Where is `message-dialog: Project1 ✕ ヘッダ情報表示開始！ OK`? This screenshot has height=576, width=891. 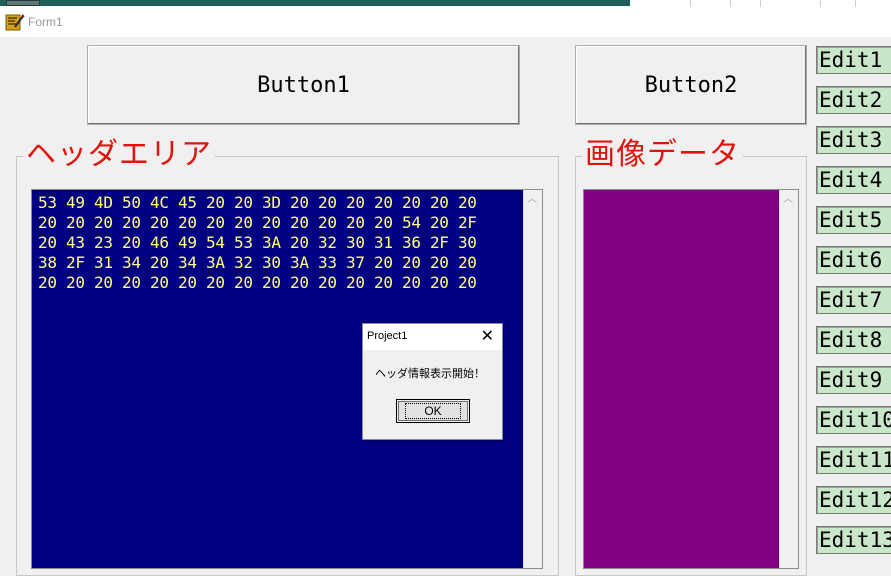
message-dialog: Project1 ✕ ヘッダ情報表示開始！ OK is located at coordinates (432, 381).